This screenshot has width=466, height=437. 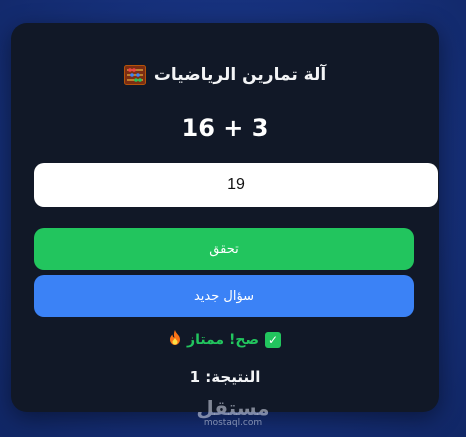 What do you see at coordinates (272, 339) in the screenshot?
I see `check-mark-icon: ✓` at bounding box center [272, 339].